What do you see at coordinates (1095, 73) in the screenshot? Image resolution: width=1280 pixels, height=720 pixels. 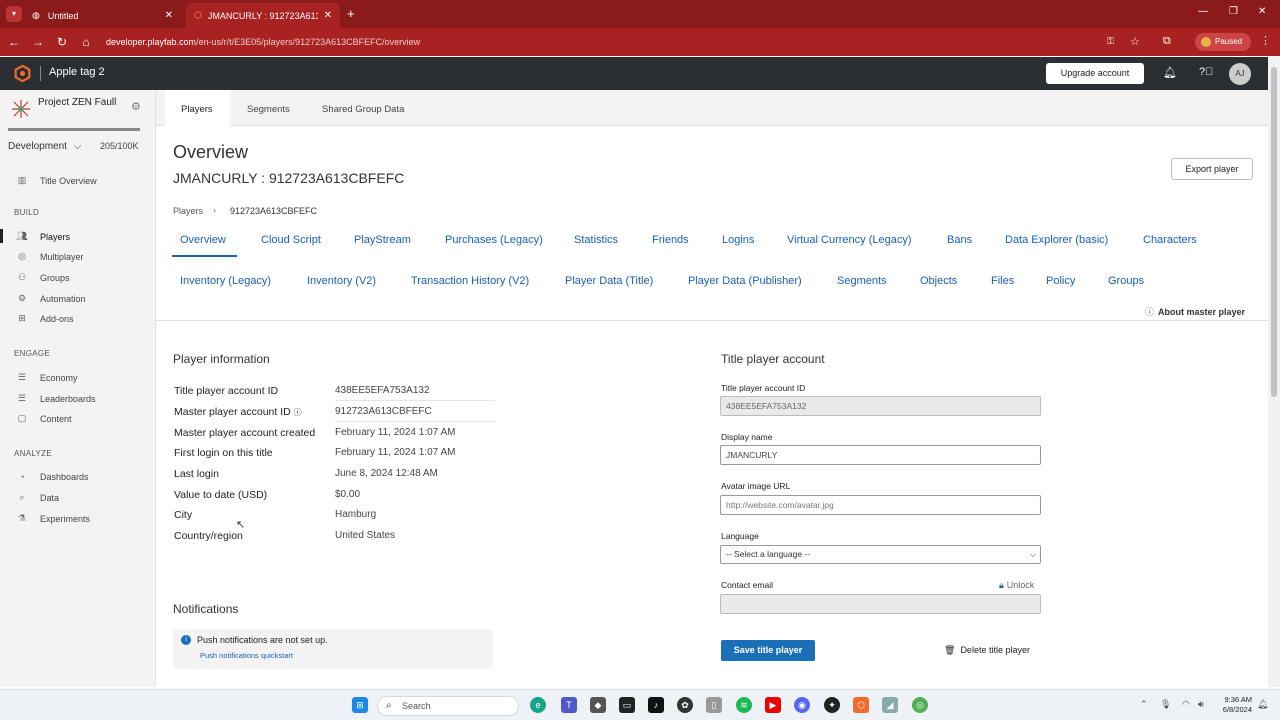 I see `upgrade-account-button: Upgrade account` at bounding box center [1095, 73].